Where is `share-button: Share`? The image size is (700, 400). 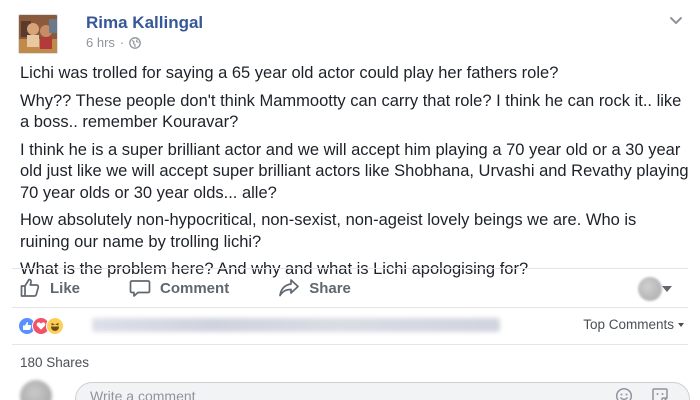 share-button: Share is located at coordinates (314, 288).